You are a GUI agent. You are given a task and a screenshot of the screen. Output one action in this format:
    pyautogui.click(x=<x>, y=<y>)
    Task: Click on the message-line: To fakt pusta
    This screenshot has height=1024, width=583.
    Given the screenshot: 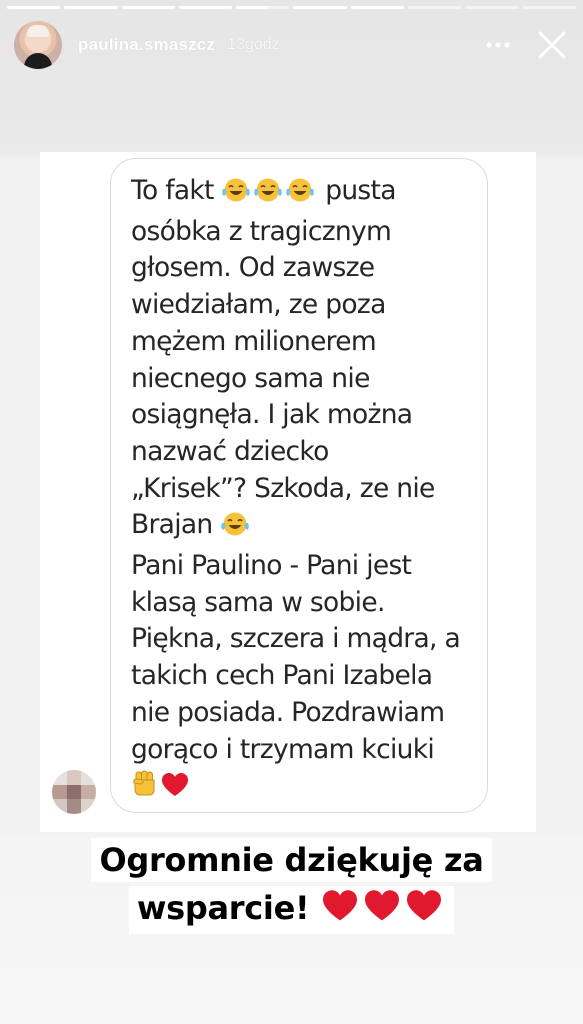 What is the action you would take?
    pyautogui.click(x=303, y=193)
    